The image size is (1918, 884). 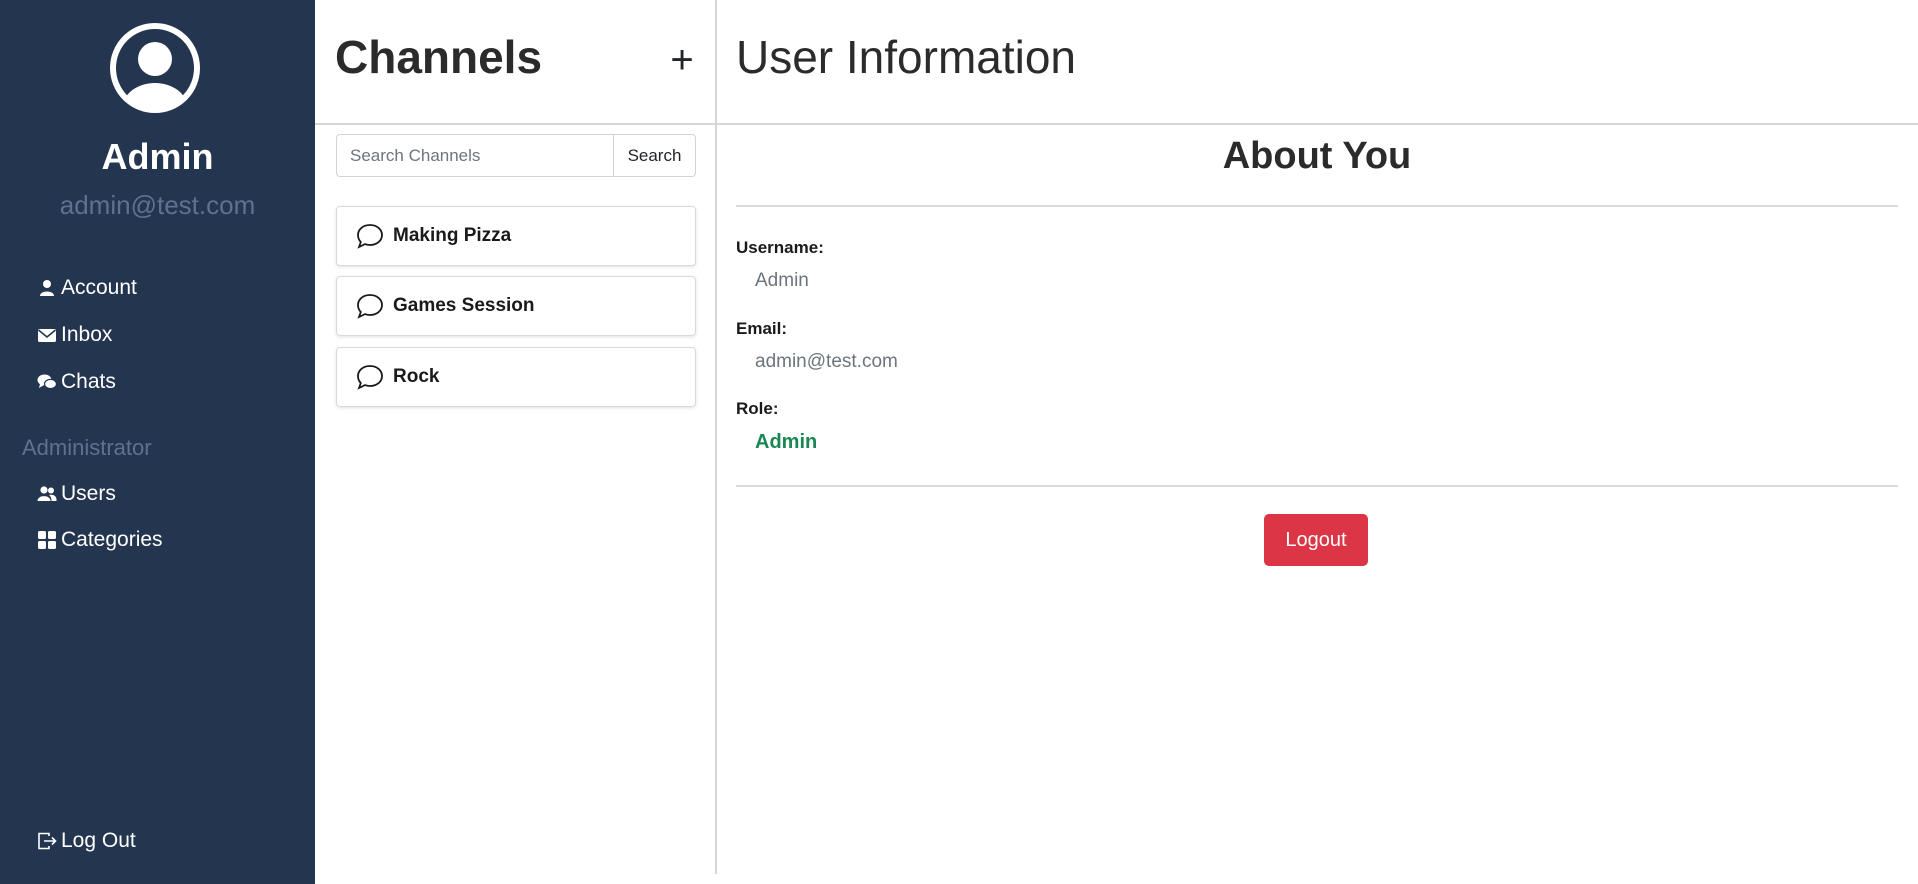 What do you see at coordinates (516, 377) in the screenshot?
I see `channel-item-rock: Rock` at bounding box center [516, 377].